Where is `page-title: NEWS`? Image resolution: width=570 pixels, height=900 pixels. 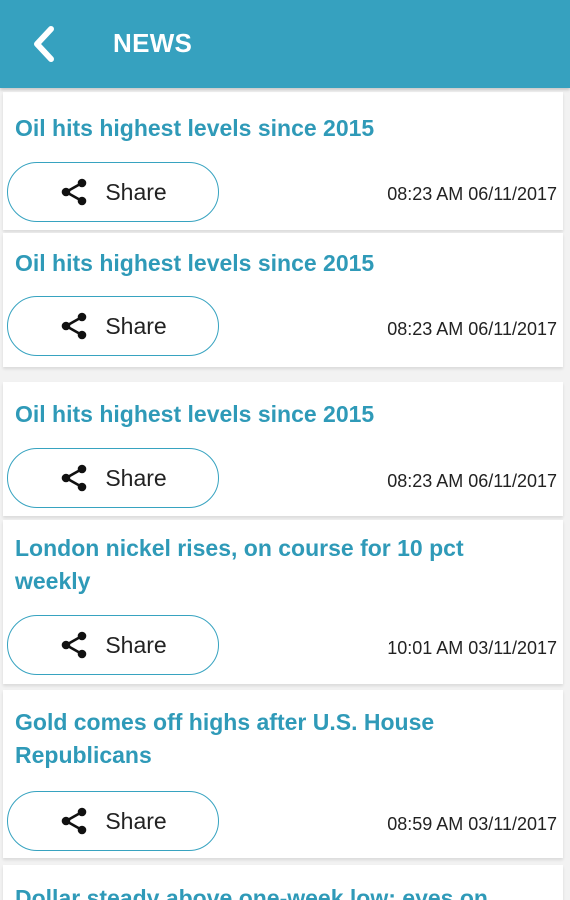 page-title: NEWS is located at coordinates (153, 43).